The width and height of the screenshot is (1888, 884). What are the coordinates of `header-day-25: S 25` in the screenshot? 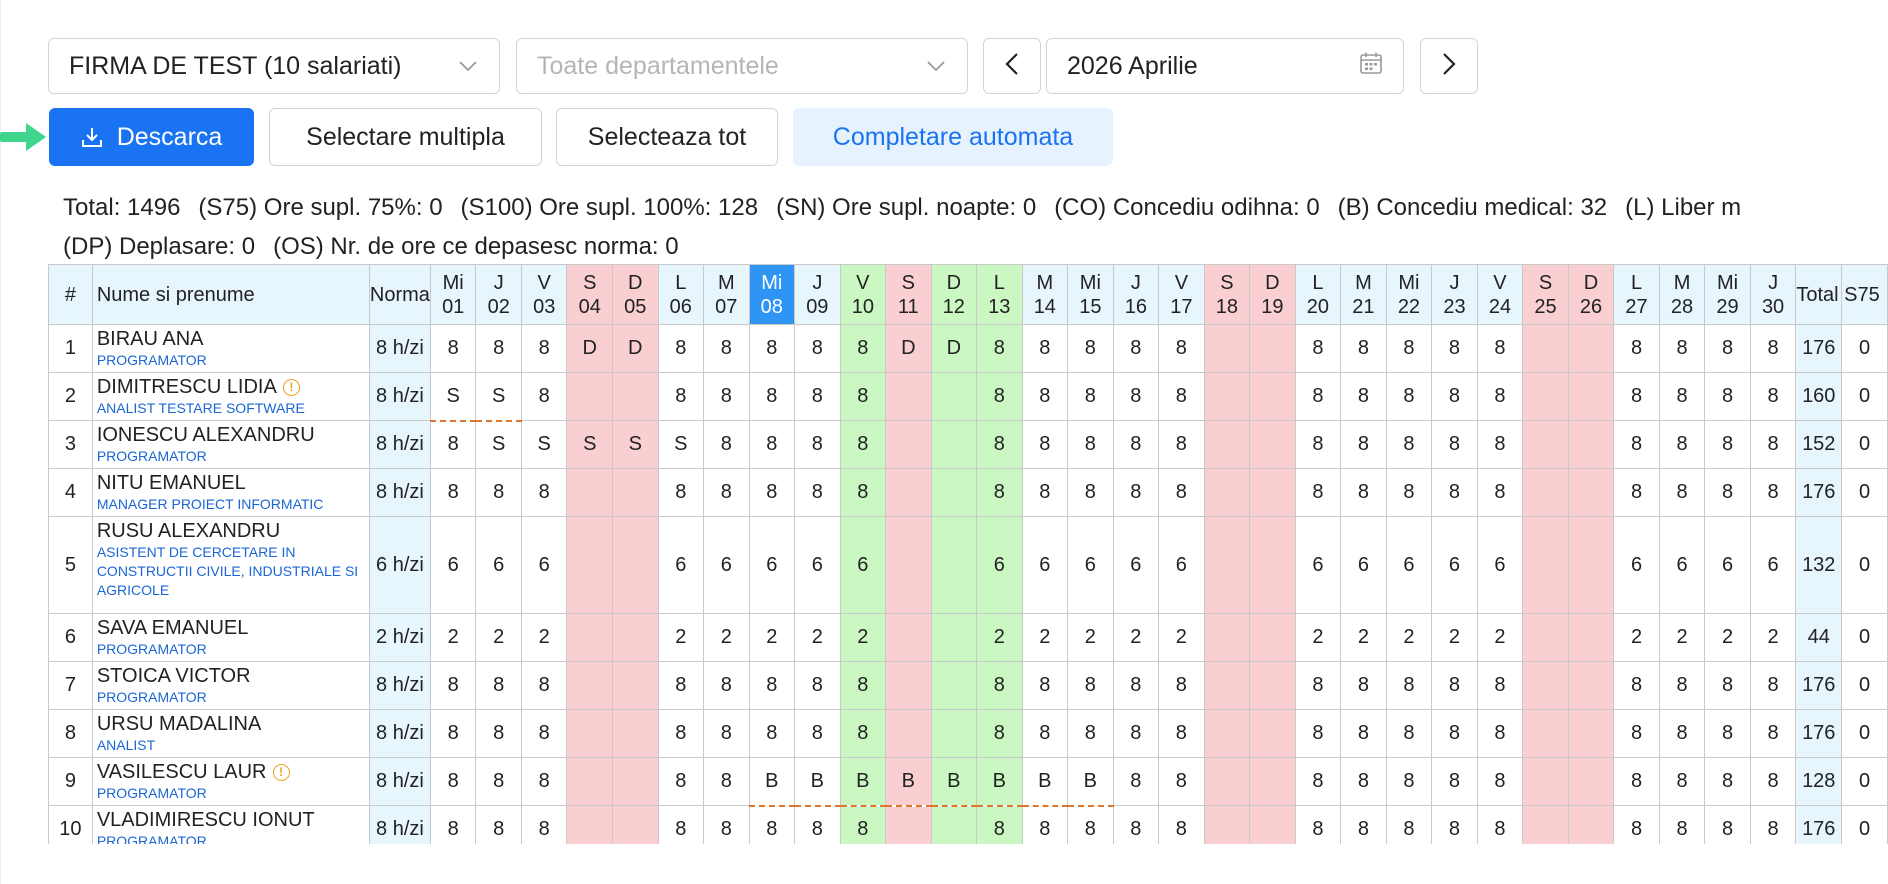 It's located at (1545, 294).